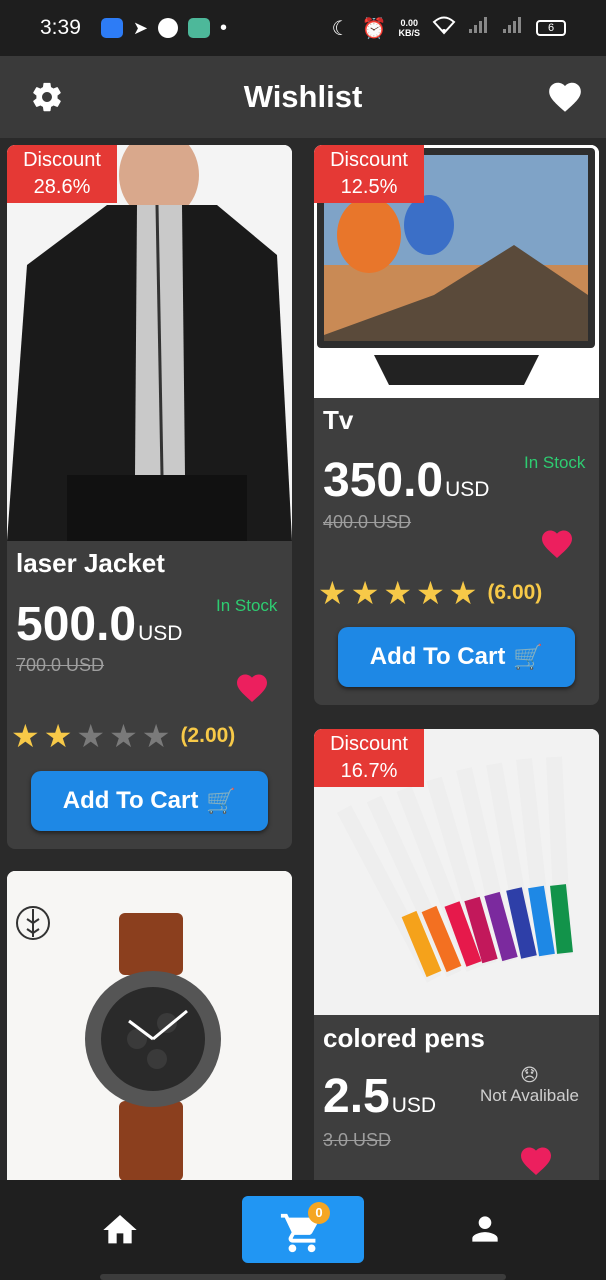  Describe the element at coordinates (60, 665) in the screenshot. I see `old-price: 700.0 USD` at that location.